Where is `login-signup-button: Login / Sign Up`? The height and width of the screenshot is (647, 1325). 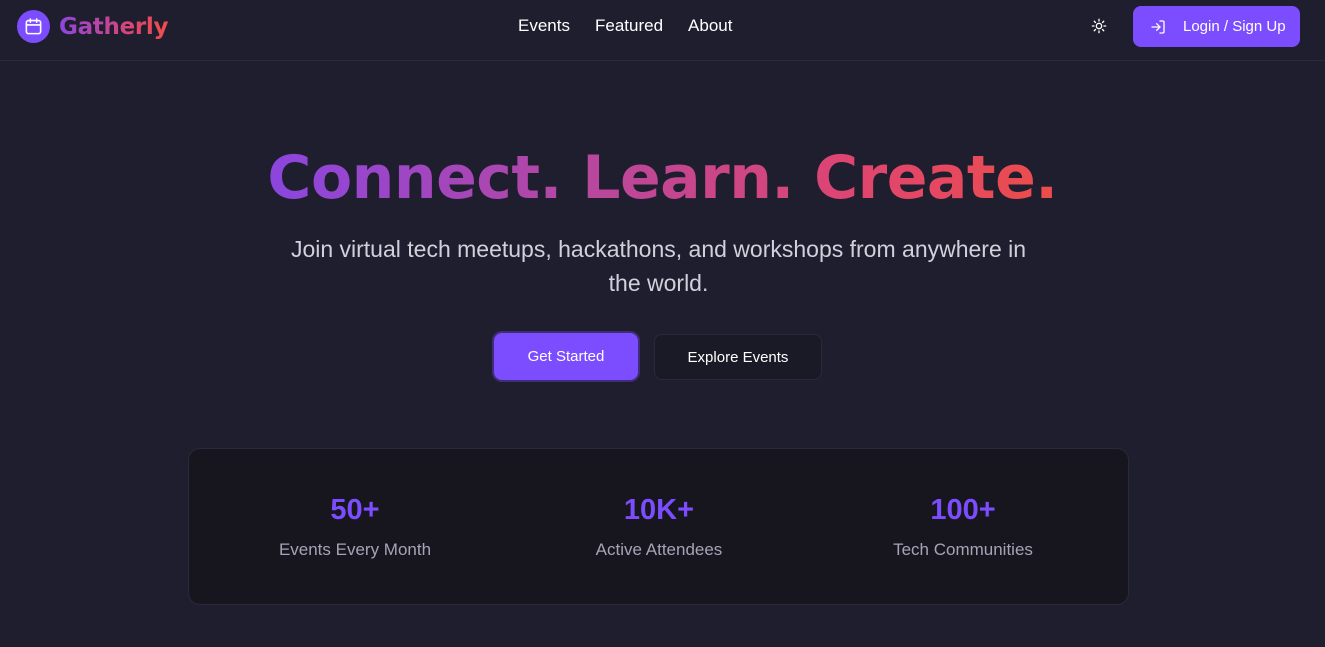 login-signup-button: Login / Sign Up is located at coordinates (1216, 26).